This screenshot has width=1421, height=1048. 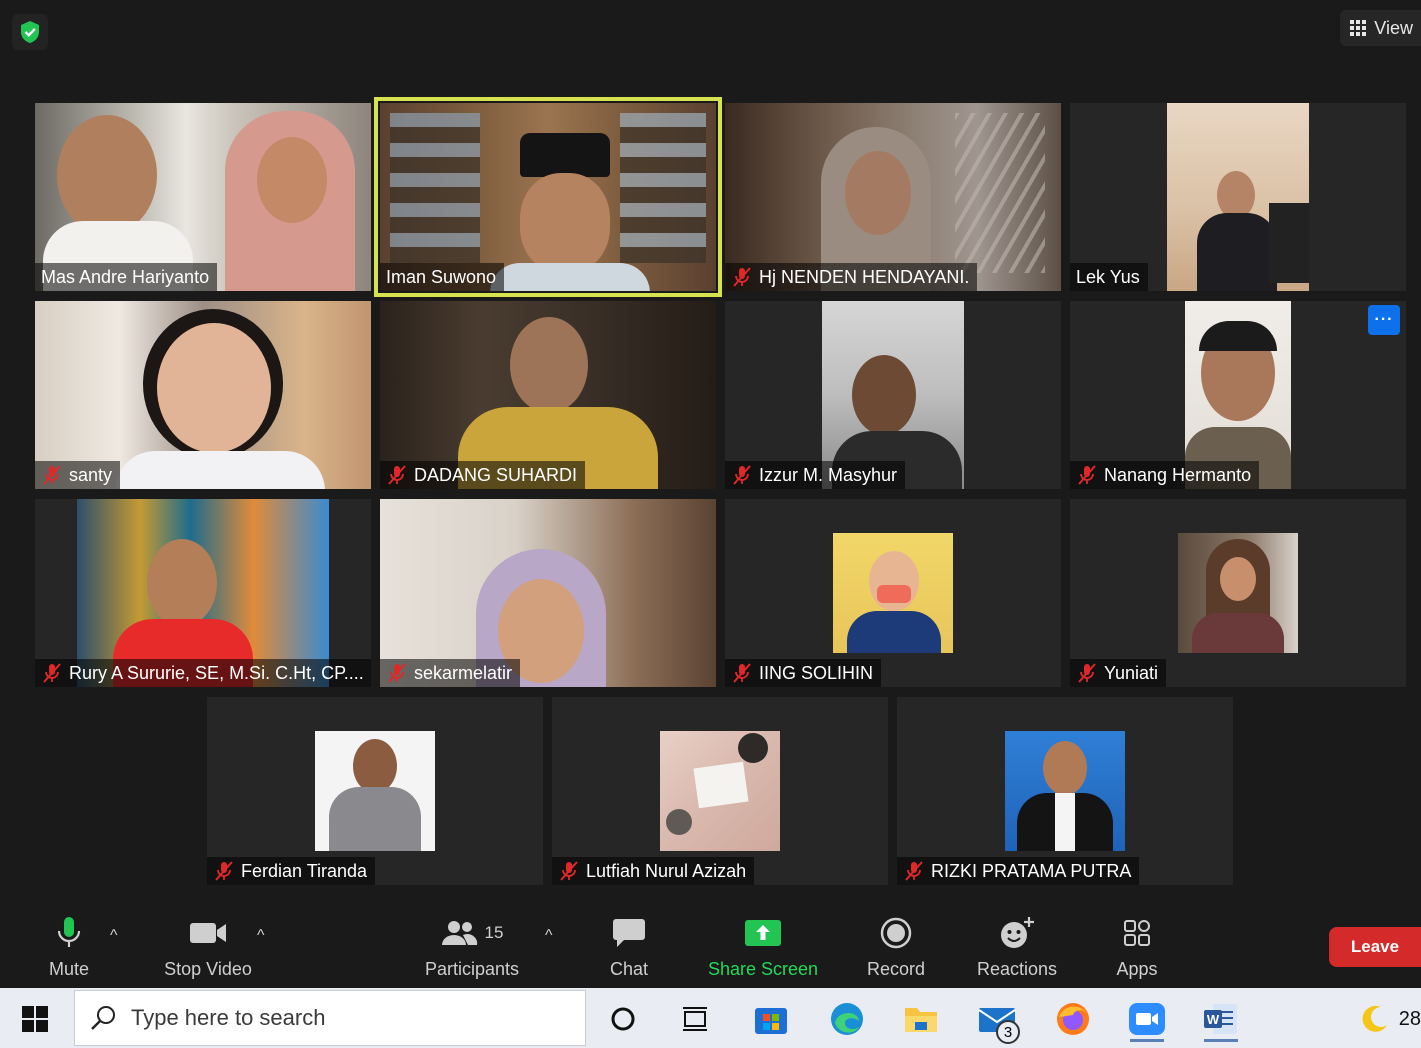 I want to click on participant-name-tag: sekarmelatir, so click(x=450, y=673).